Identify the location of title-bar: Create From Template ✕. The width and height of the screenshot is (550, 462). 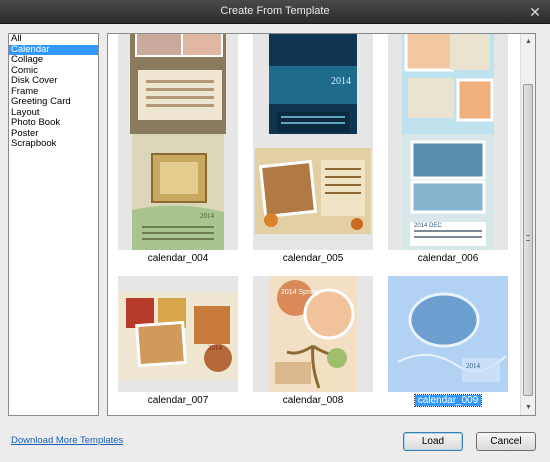
(275, 12).